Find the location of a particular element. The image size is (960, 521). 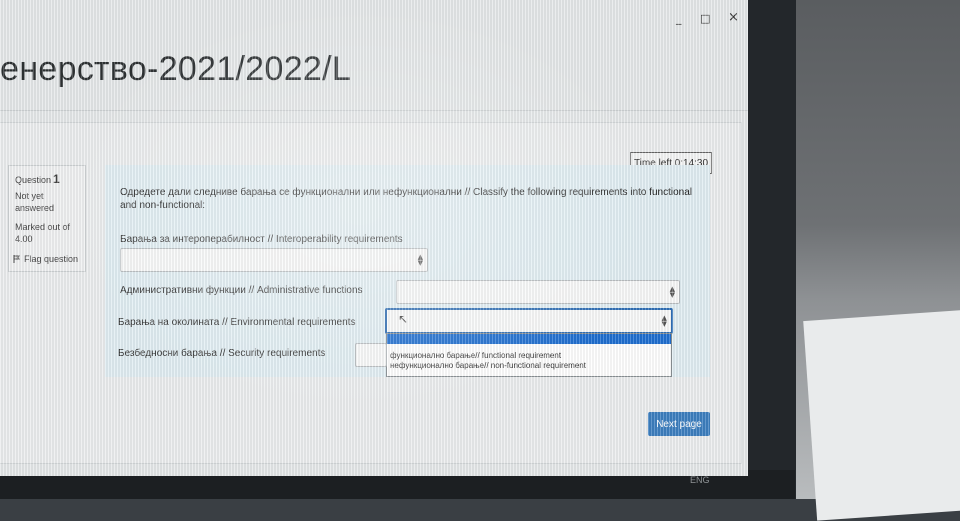

flag-question-link: Flag question is located at coordinates (45, 259).